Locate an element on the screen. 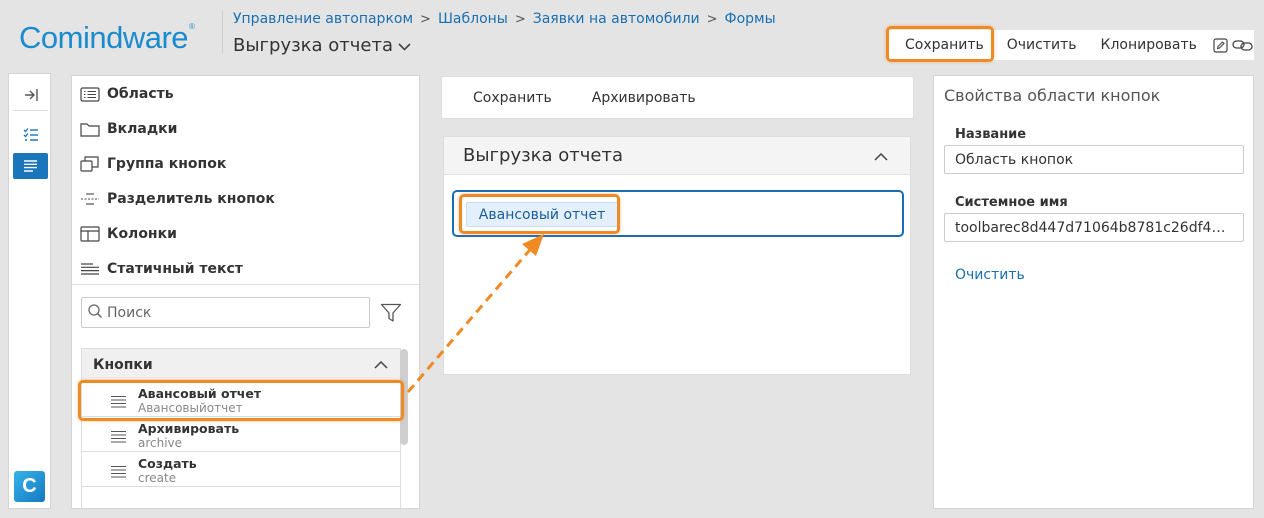 This screenshot has width=1264, height=518. component-label: Статичный текст is located at coordinates (175, 269).